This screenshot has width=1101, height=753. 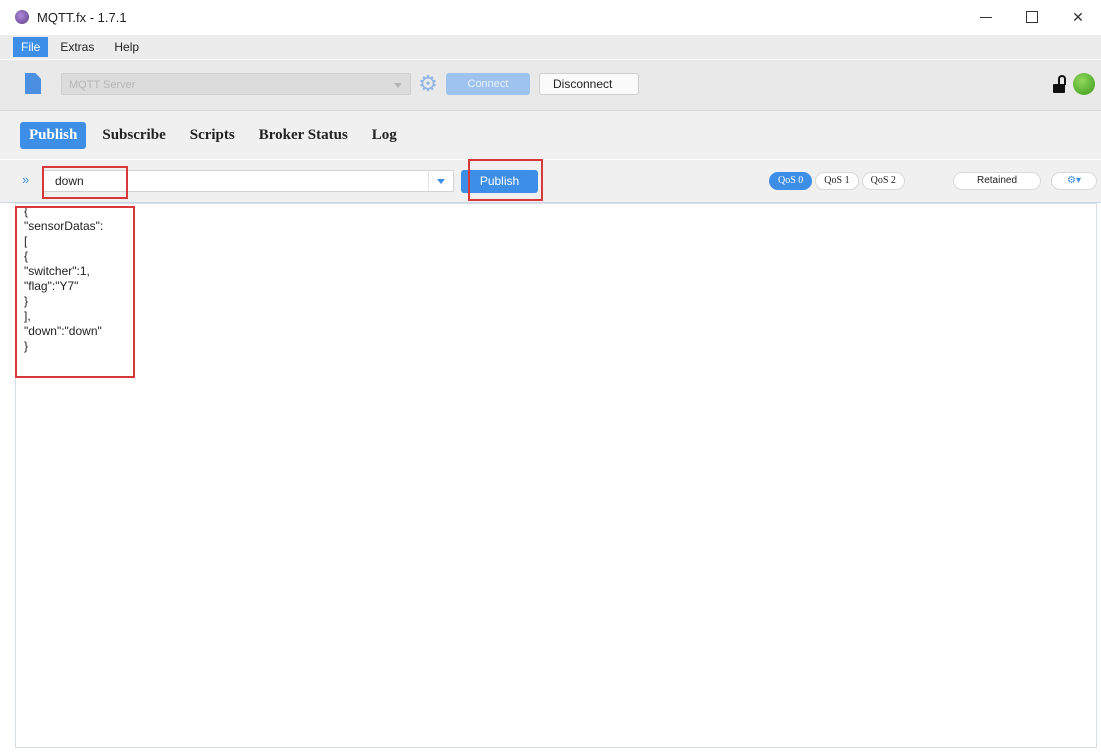 I want to click on payload-line: "flag":"Y7", so click(x=51, y=286).